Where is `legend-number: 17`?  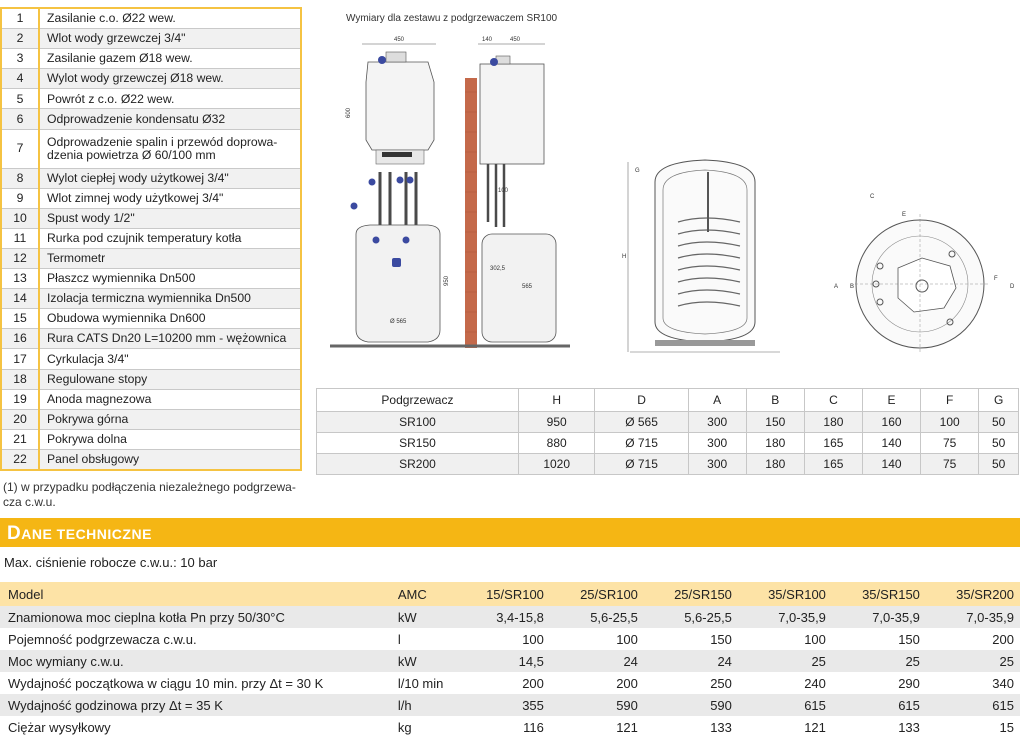 legend-number: 17 is located at coordinates (20, 359).